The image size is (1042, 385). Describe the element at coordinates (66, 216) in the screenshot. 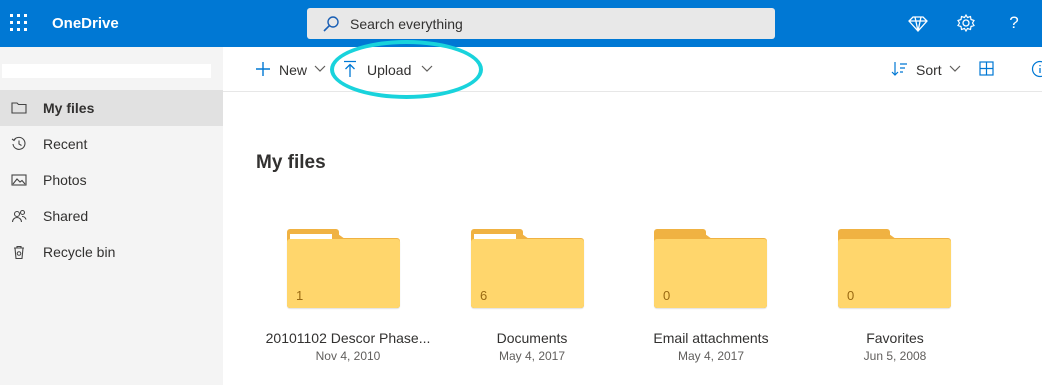

I see `sidebar-item-label: Shared` at that location.